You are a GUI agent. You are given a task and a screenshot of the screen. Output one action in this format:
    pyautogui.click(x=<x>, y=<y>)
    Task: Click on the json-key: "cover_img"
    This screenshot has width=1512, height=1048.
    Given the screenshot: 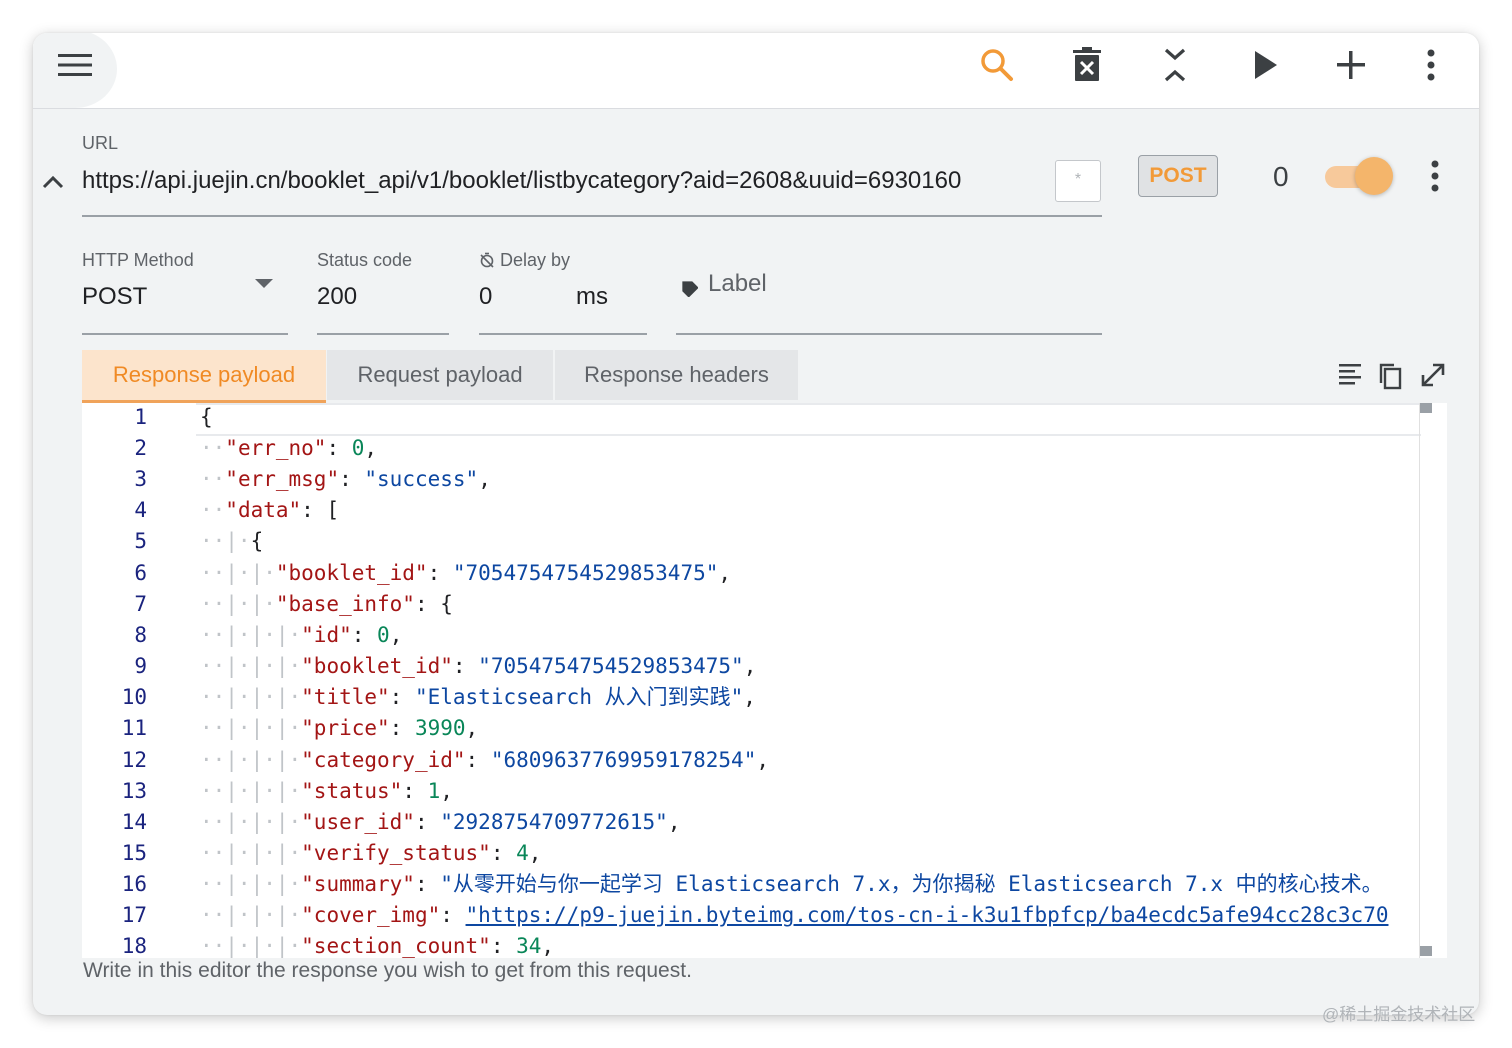 What is the action you would take?
    pyautogui.click(x=371, y=915)
    